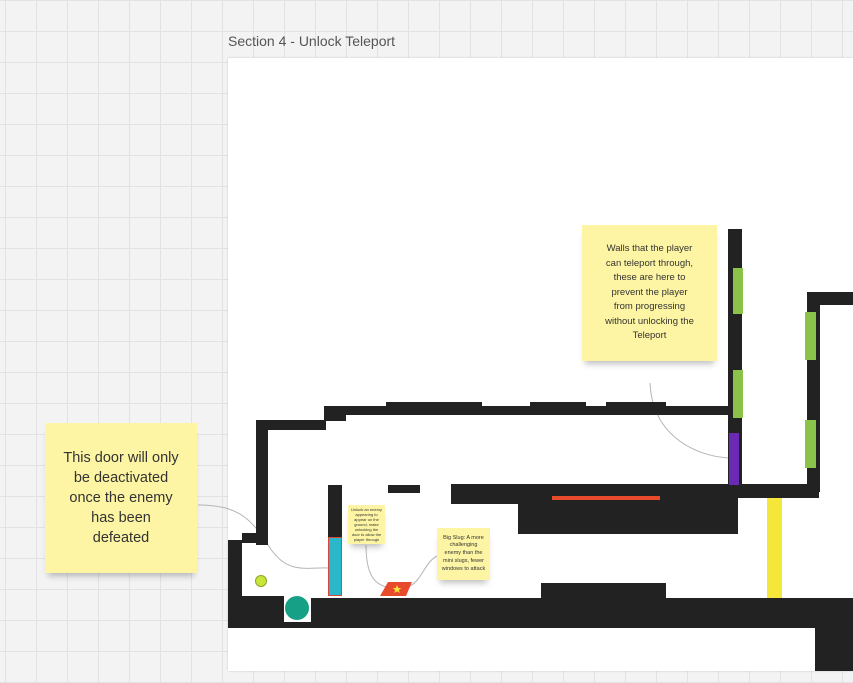 This screenshot has height=683, width=853. I want to click on yellow-bar, so click(774, 548).